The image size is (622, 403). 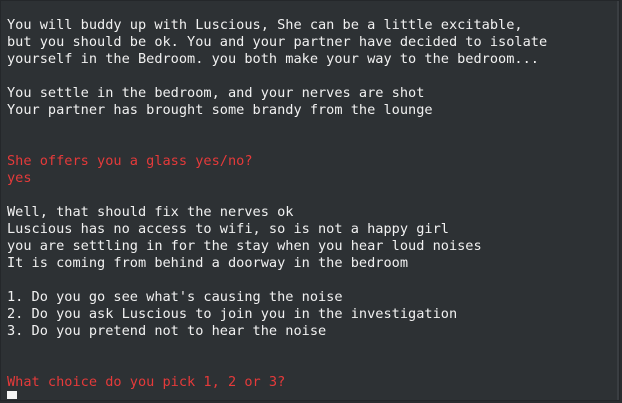 I want to click on choice-prompt: What choice do you pick 1, 2 or 3?, so click(x=146, y=382).